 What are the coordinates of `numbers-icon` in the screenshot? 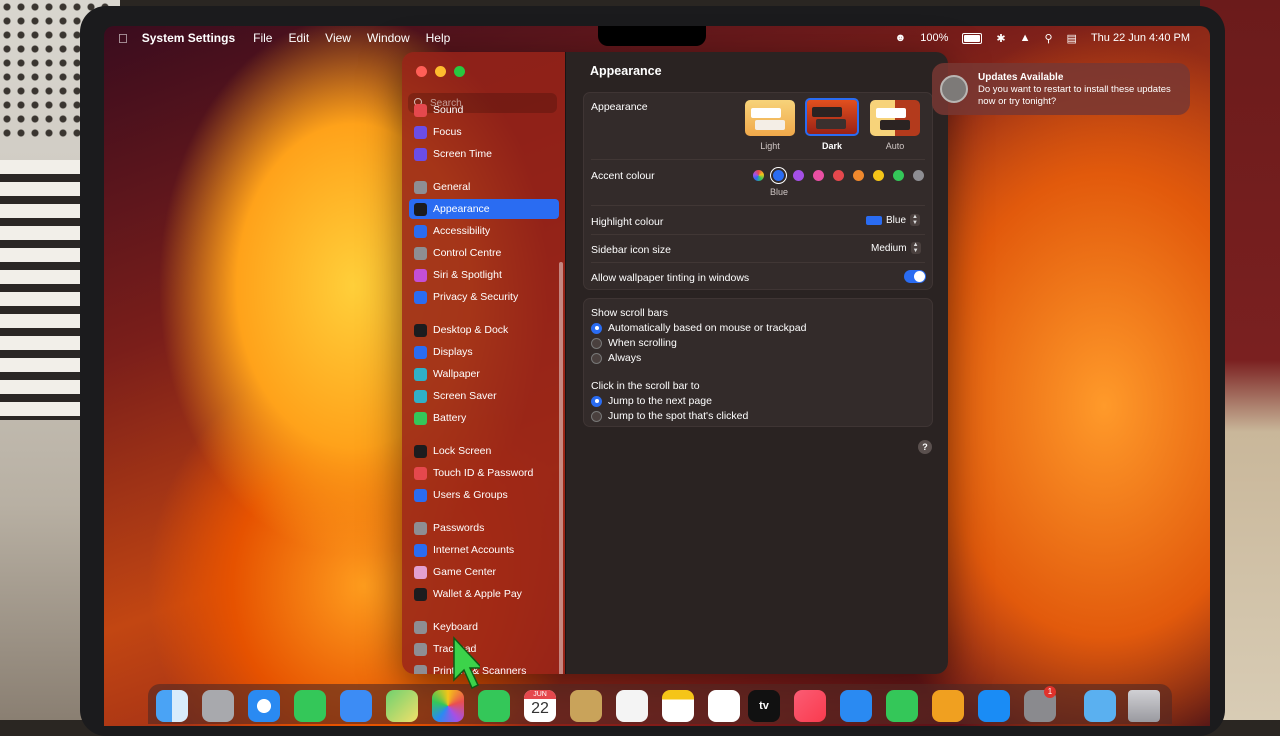 It's located at (902, 706).